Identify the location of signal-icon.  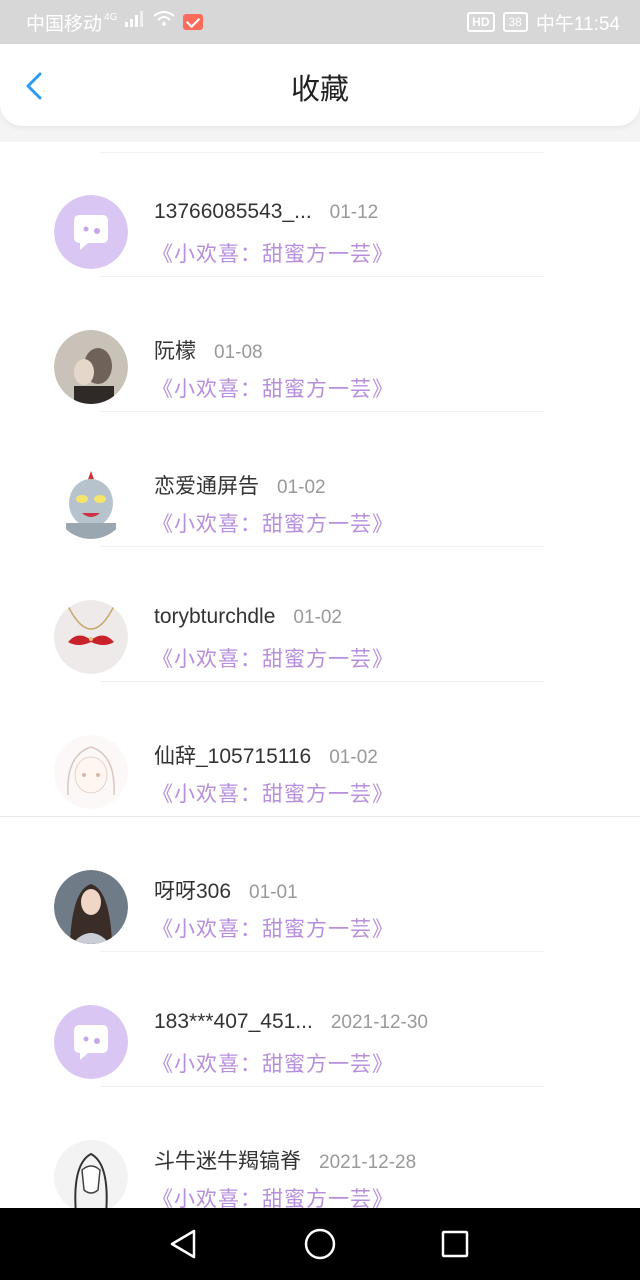
(135, 22).